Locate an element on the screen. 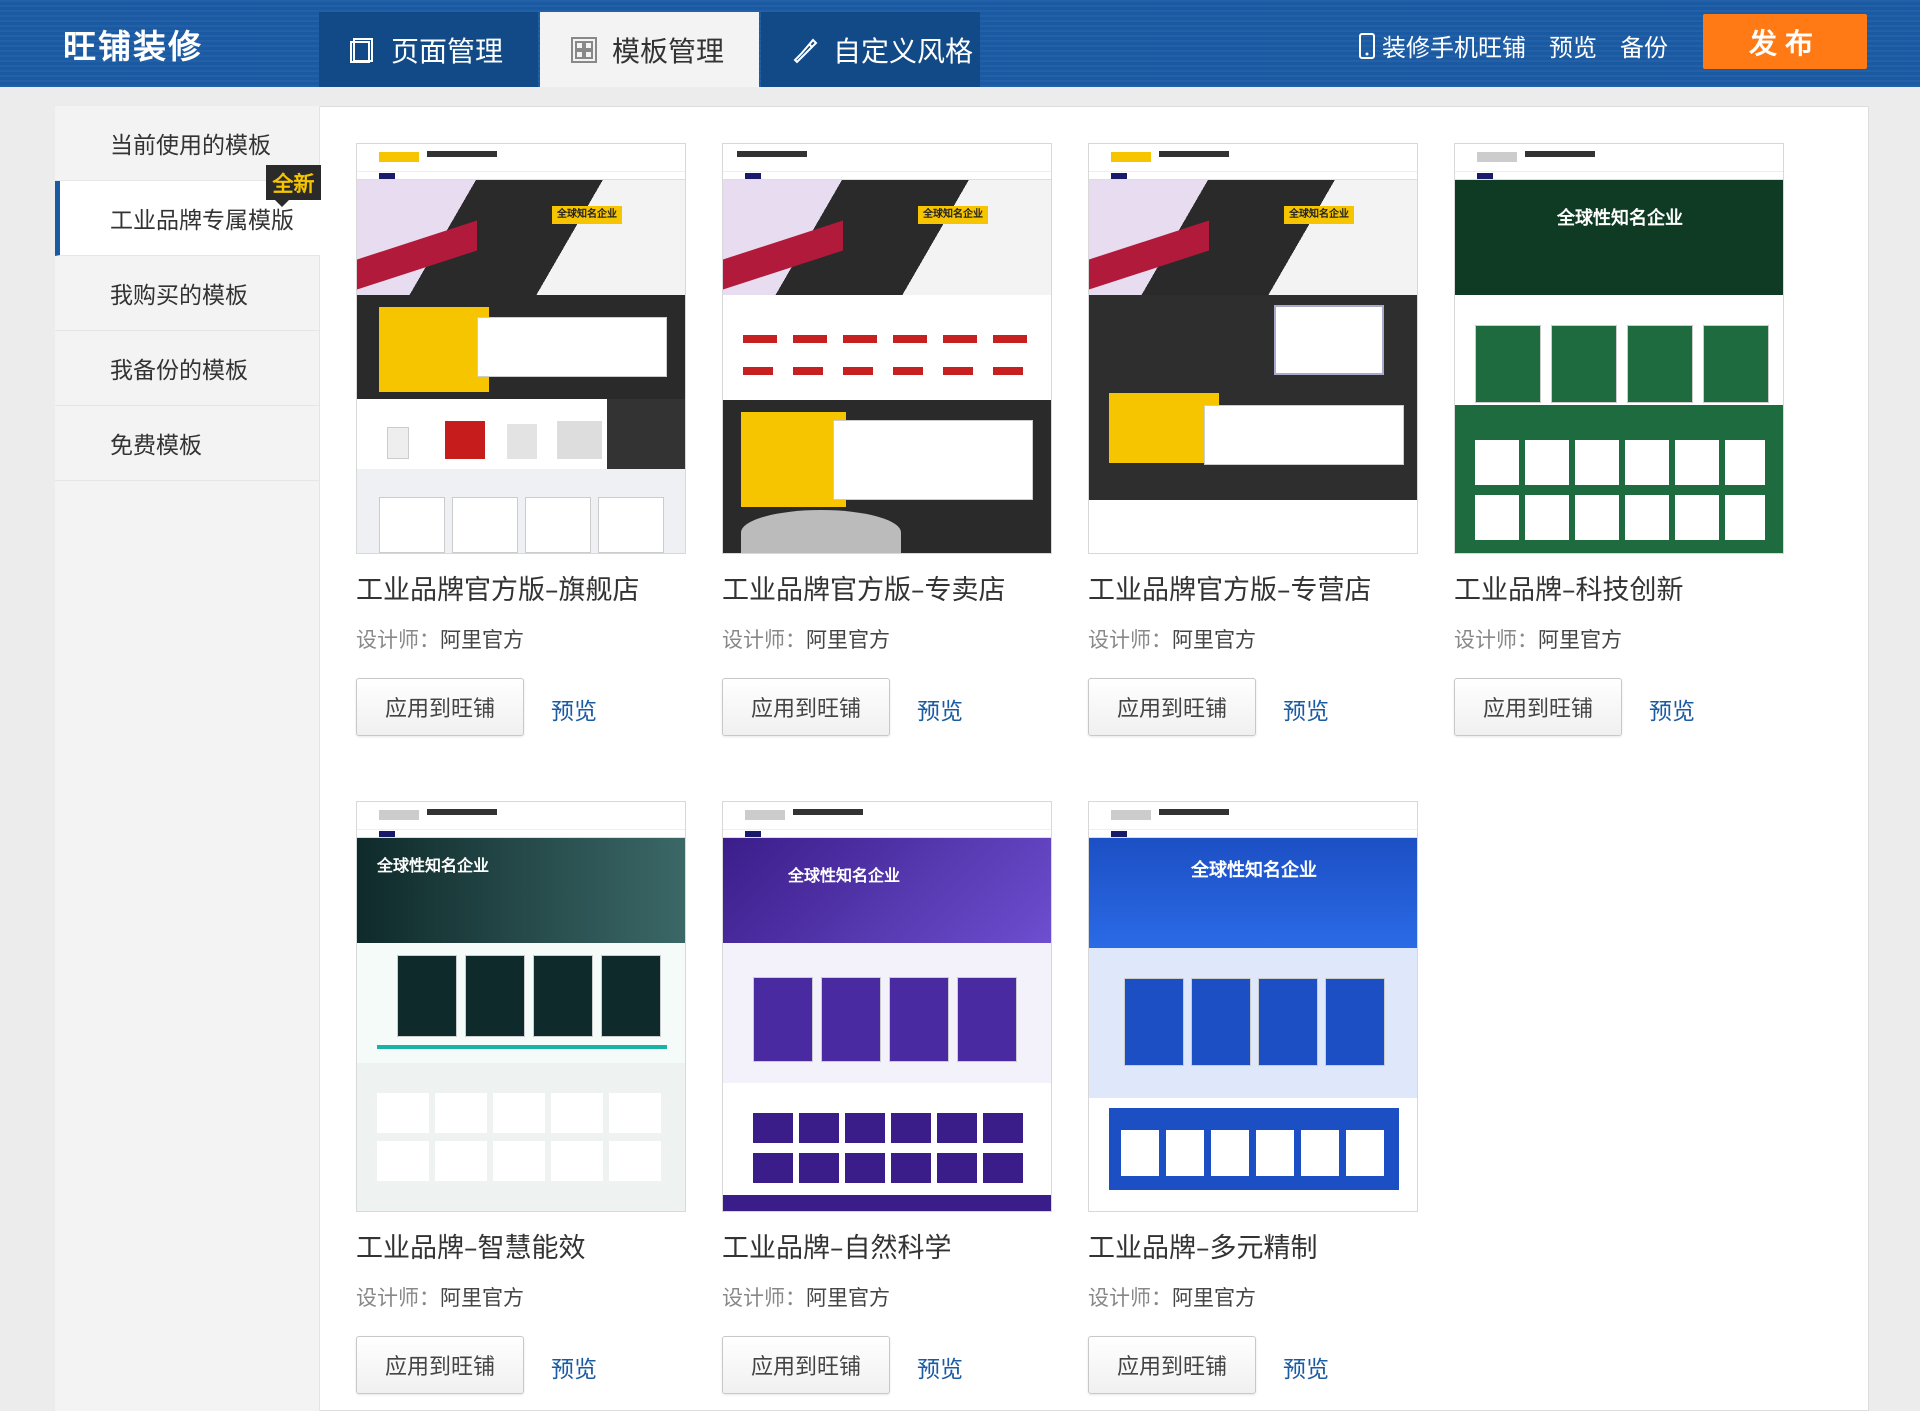  sidebar-item-label: 我购买的模板 is located at coordinates (179, 296).